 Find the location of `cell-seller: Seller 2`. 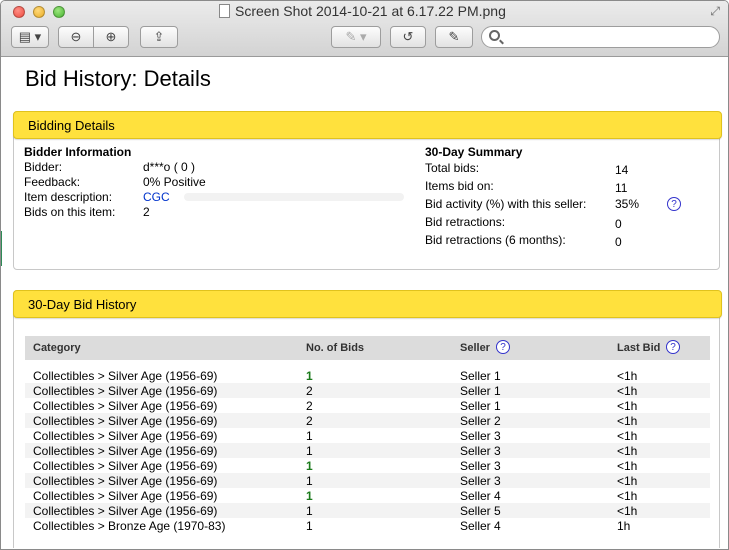

cell-seller: Seller 2 is located at coordinates (480, 421).